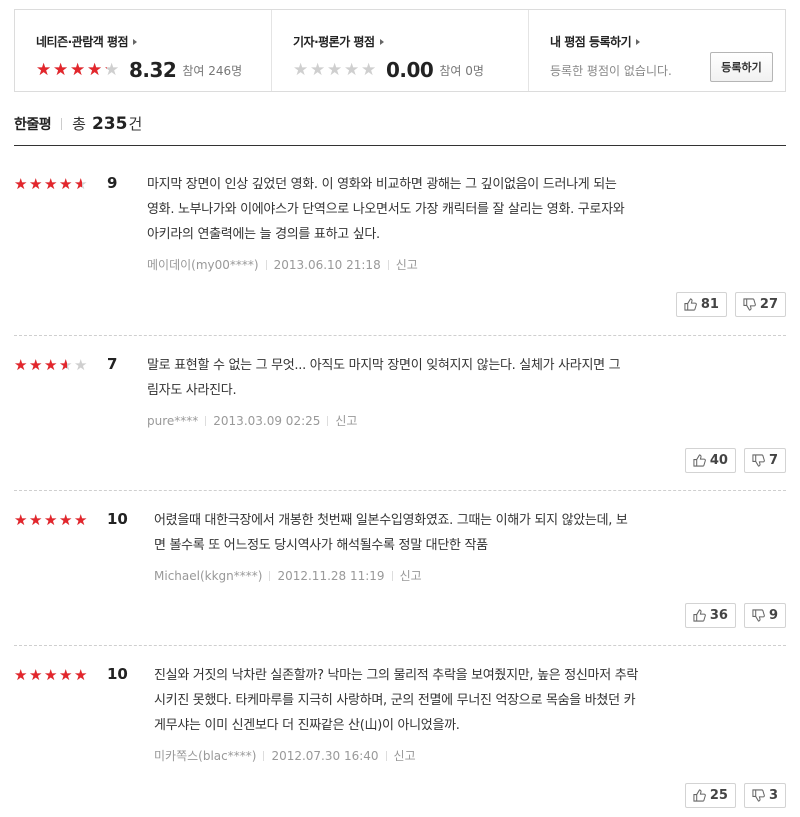  Describe the element at coordinates (741, 67) in the screenshot. I see `register-rating-button: 등록하기` at that location.